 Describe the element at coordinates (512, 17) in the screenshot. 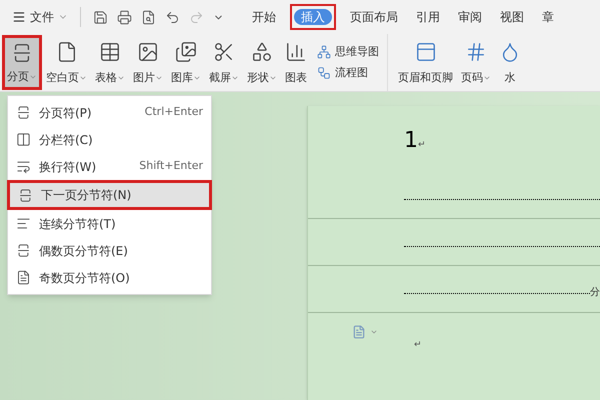

I see `ribbon-tab: 视图` at that location.